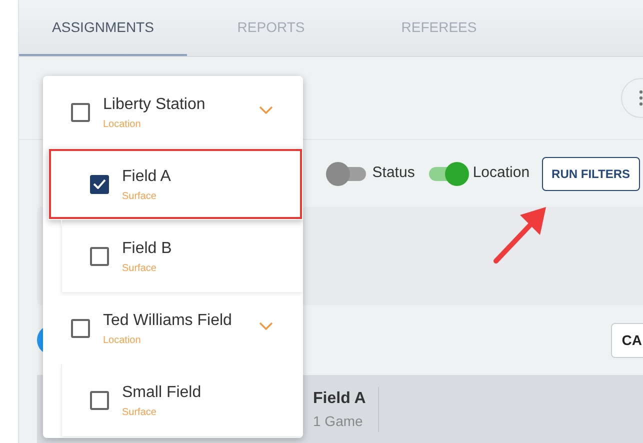 The width and height of the screenshot is (643, 443). I want to click on more-icon, so click(641, 98).